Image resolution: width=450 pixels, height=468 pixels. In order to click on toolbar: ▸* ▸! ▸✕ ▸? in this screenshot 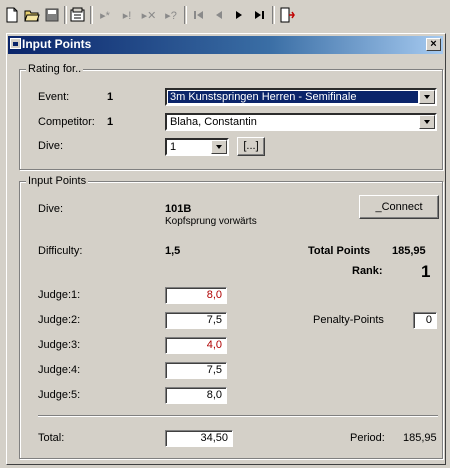, I will do `click(225, 16)`.